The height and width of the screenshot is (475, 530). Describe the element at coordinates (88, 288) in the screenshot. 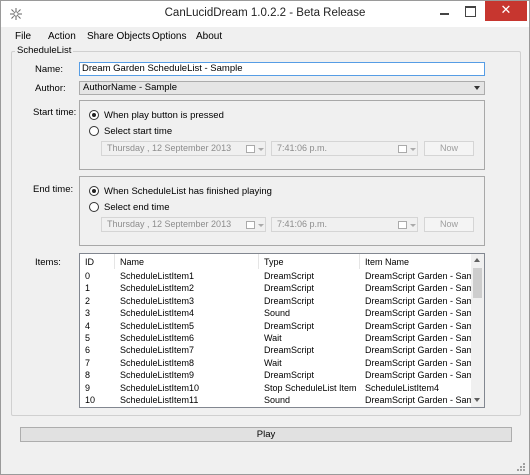

I see `cell-id: 1` at that location.